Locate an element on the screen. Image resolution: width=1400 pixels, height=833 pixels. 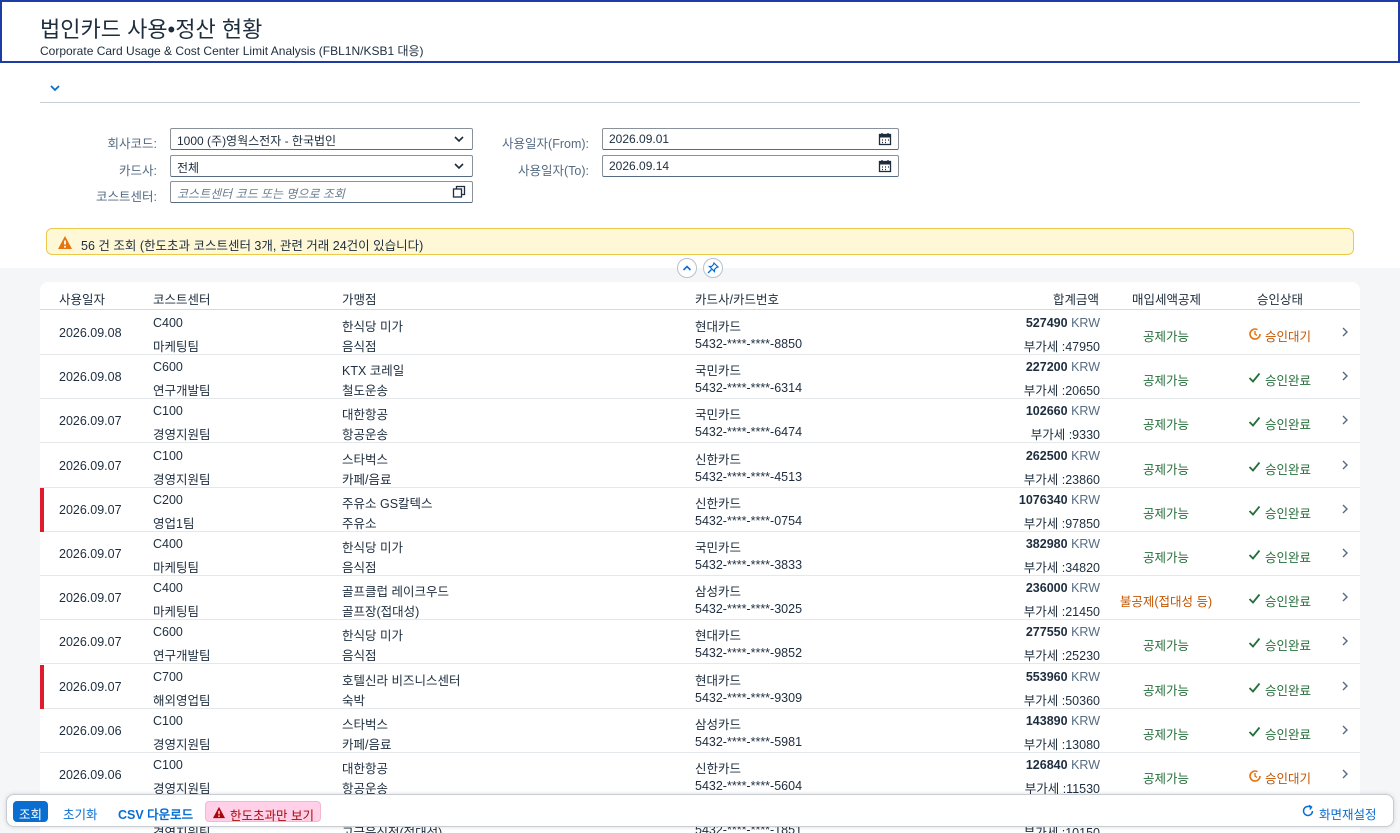
cell-merchant: 스타벅스 is located at coordinates (365, 459).